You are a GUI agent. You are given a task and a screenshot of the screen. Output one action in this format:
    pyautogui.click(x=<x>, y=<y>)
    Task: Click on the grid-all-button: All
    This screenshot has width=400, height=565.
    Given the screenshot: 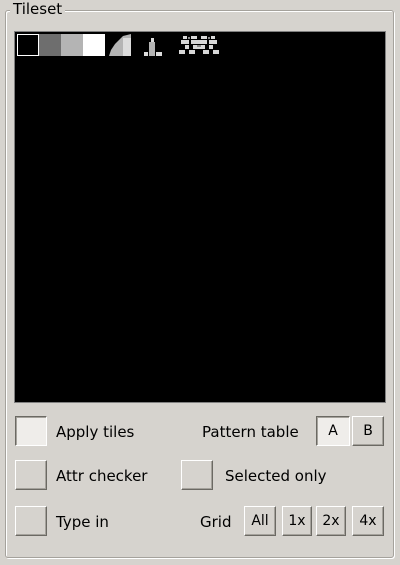 What is the action you would take?
    pyautogui.click(x=260, y=521)
    